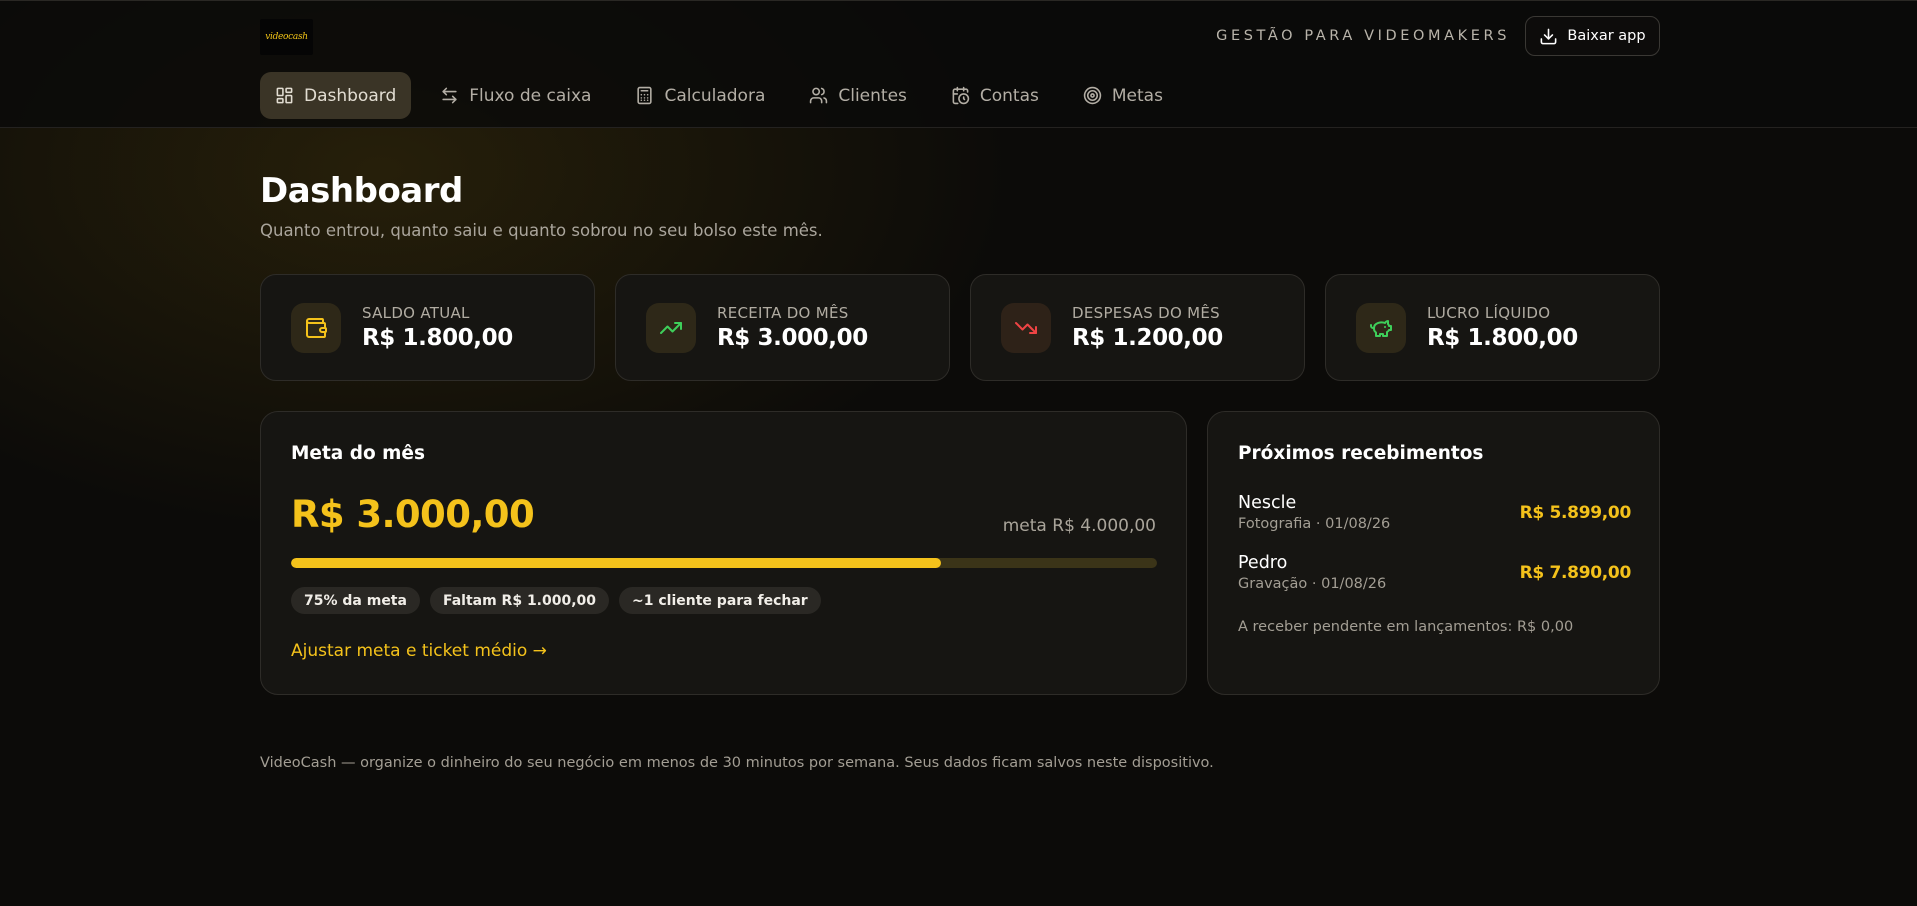  What do you see at coordinates (616, 563) in the screenshot?
I see `goal-progress-fill` at bounding box center [616, 563].